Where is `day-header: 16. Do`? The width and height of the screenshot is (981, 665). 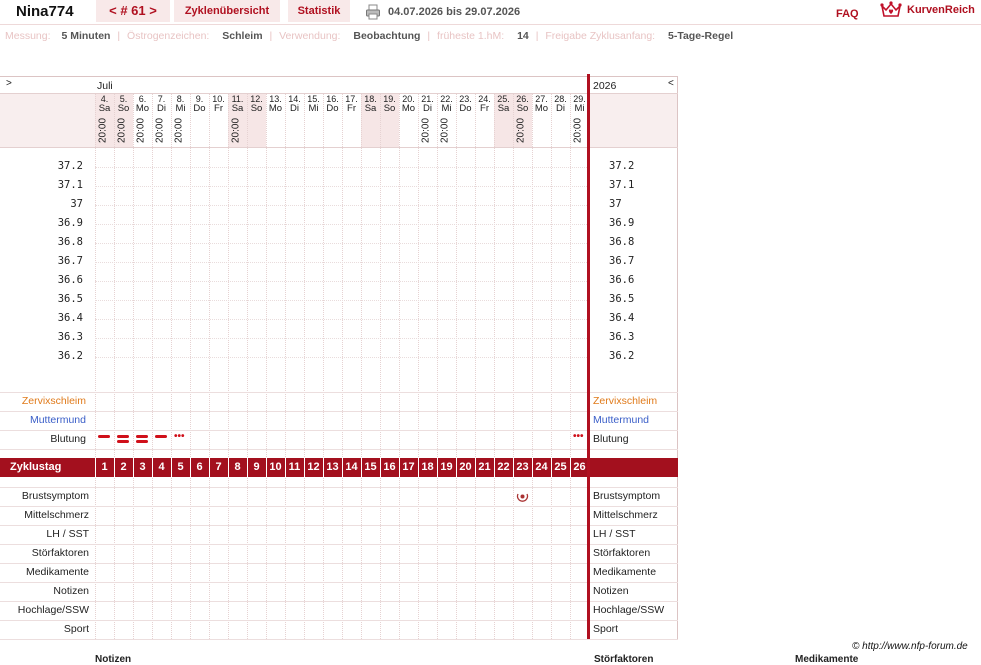
day-header: 16. Do is located at coordinates (332, 121).